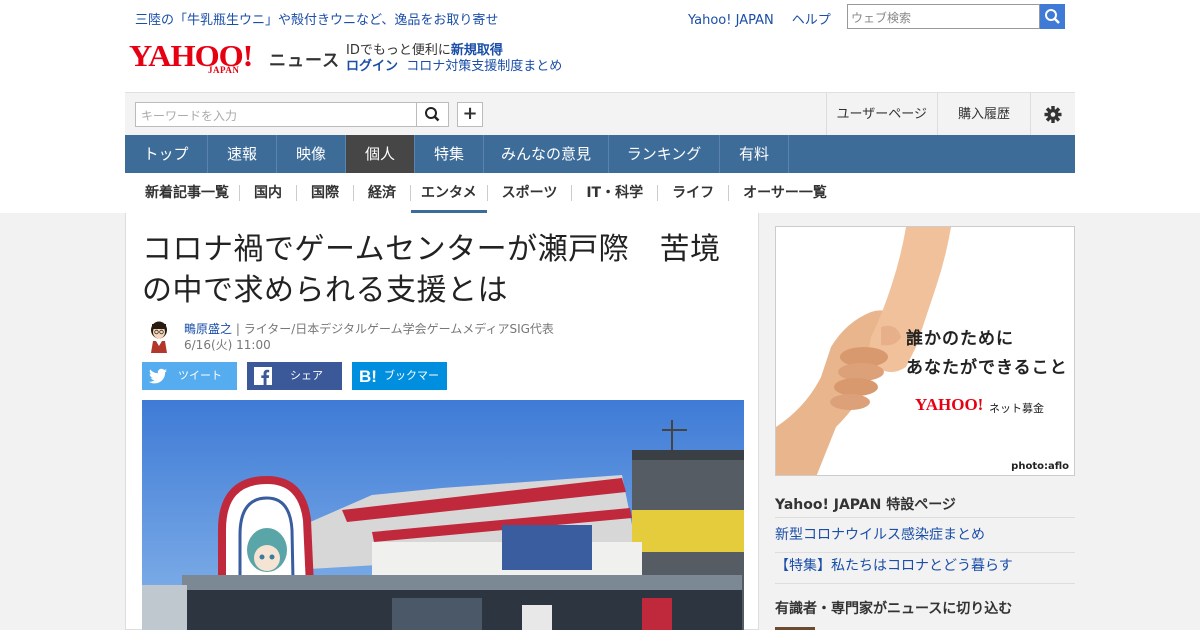  What do you see at coordinates (477, 50) in the screenshot?
I see `register-link: 新規取得` at bounding box center [477, 50].